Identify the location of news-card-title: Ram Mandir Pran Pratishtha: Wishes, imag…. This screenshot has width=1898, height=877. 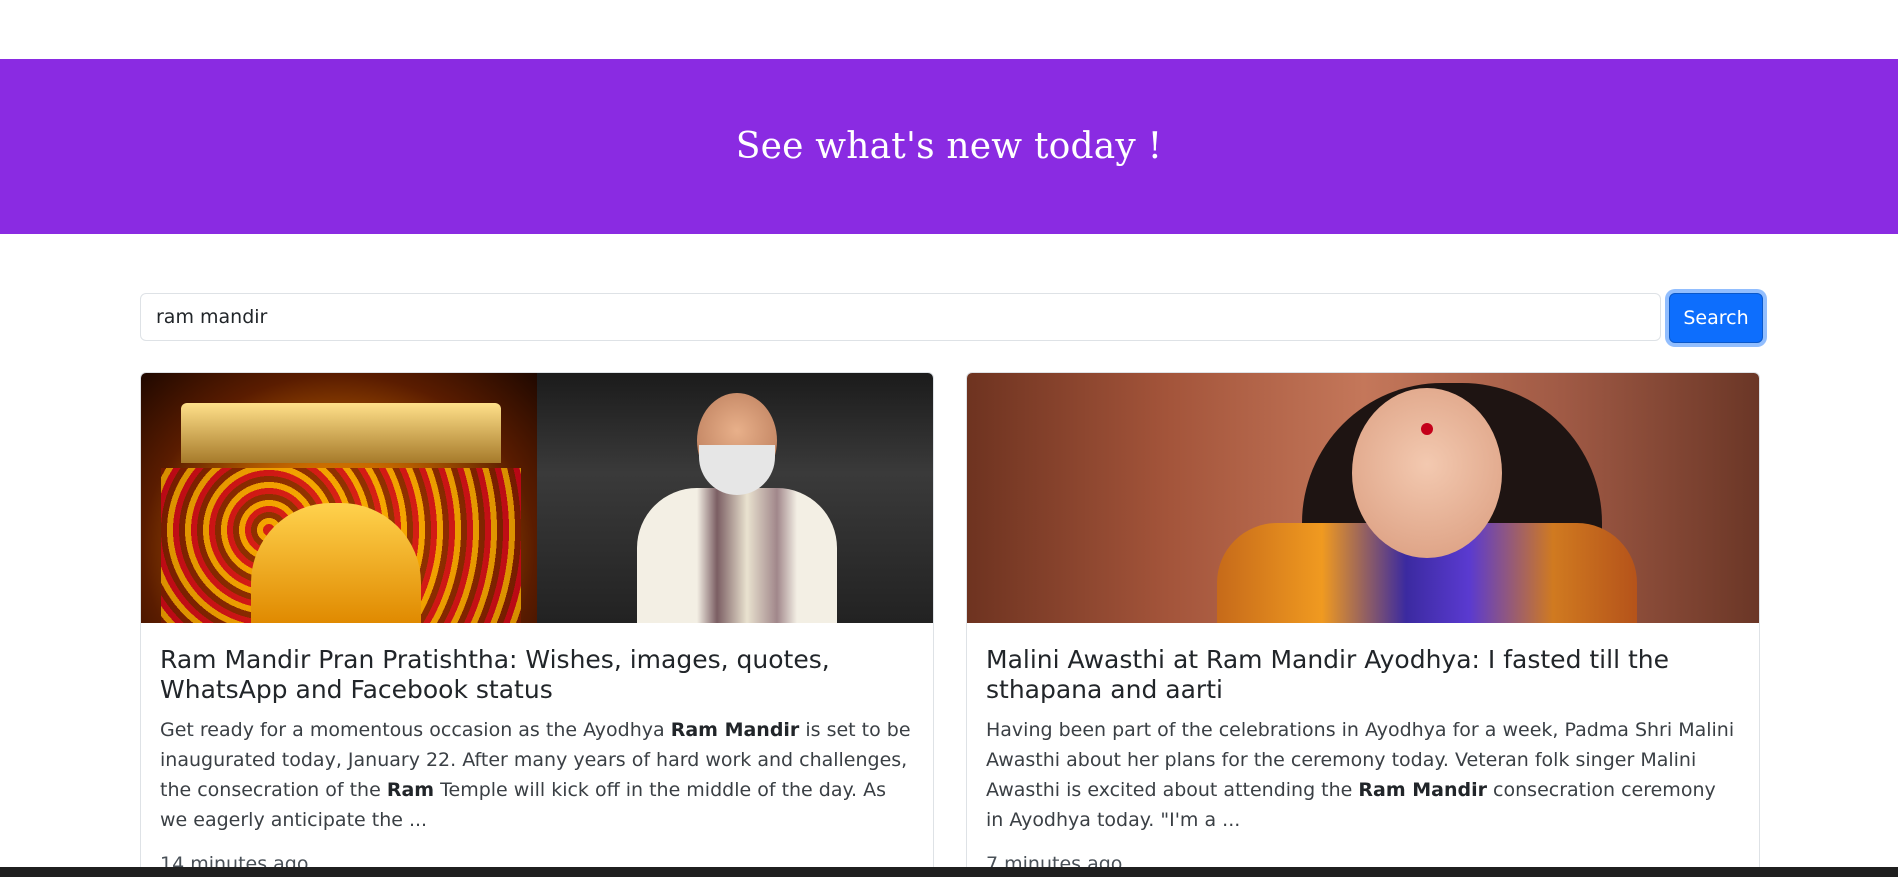
(536, 675).